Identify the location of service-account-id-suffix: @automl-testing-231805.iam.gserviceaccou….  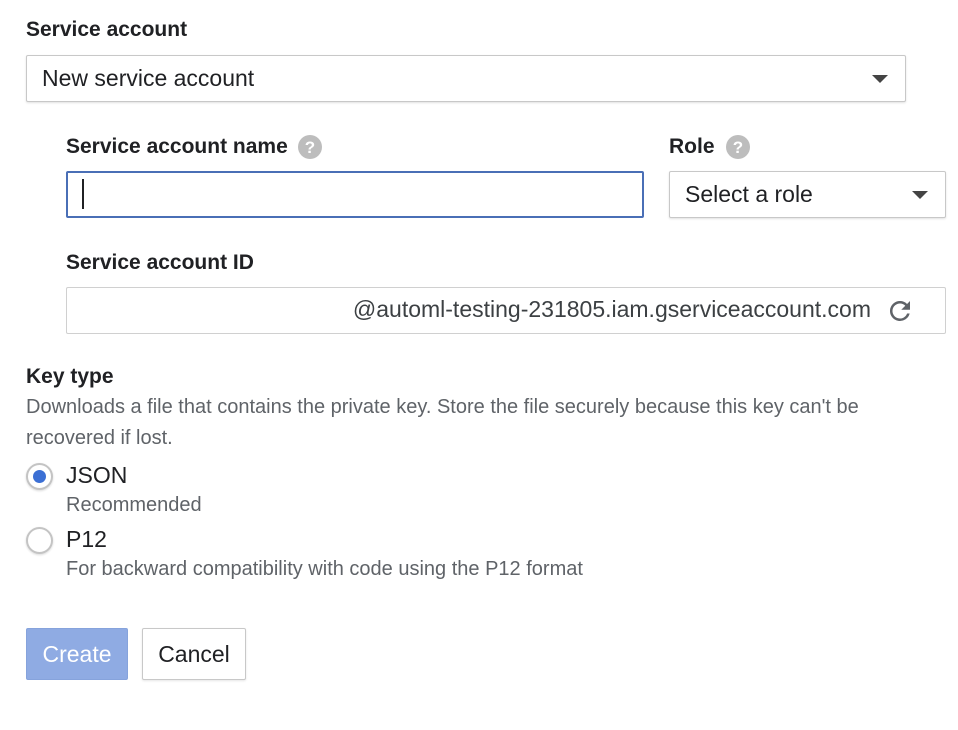
(611, 309).